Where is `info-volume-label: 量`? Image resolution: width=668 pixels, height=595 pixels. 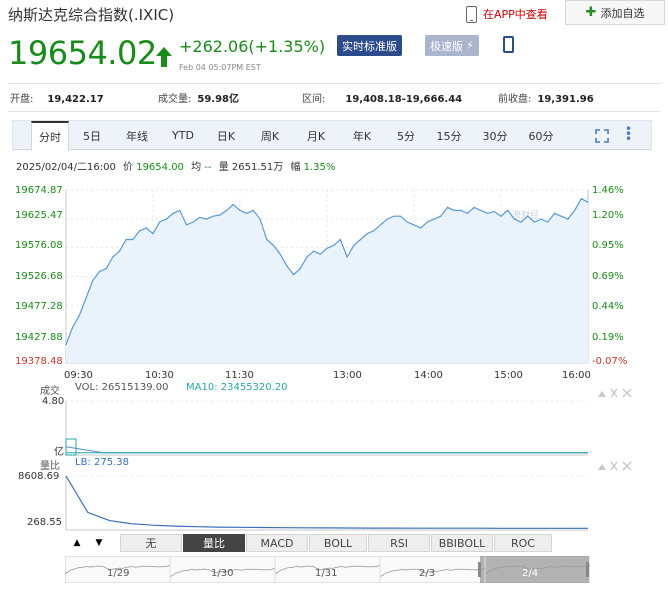
info-volume-label: 量 is located at coordinates (223, 167).